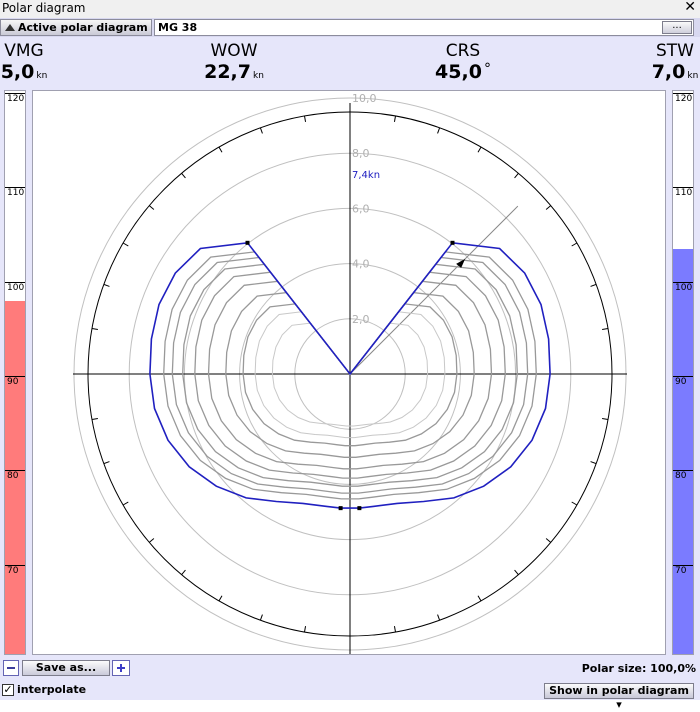  Describe the element at coordinates (683, 475) in the screenshot. I see `stw-tick-label: 80` at that location.